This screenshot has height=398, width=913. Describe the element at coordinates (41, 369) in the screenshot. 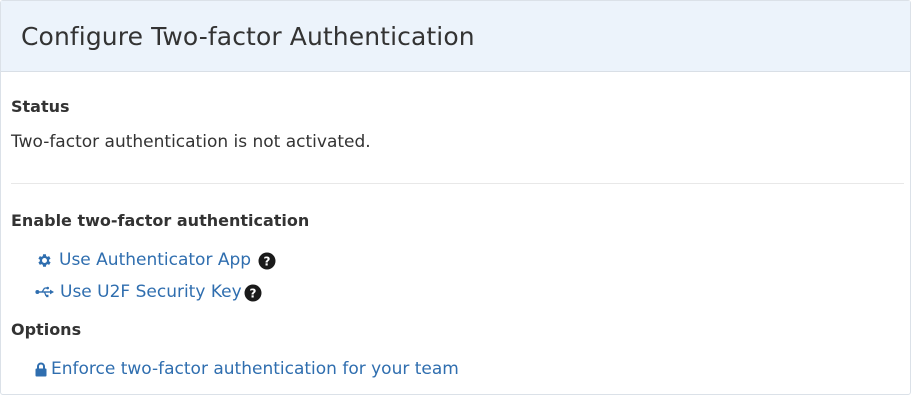

I see `lock-icon` at that location.